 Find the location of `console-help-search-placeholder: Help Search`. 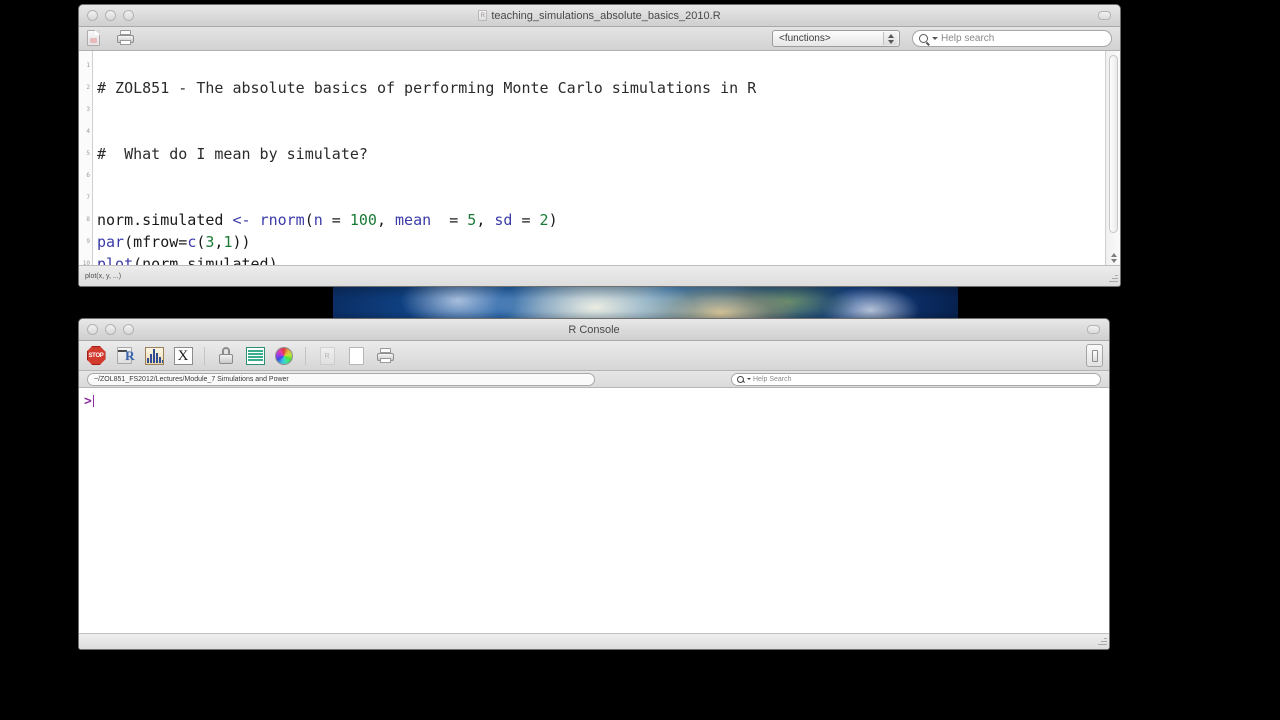

console-help-search-placeholder: Help Search is located at coordinates (772, 379).